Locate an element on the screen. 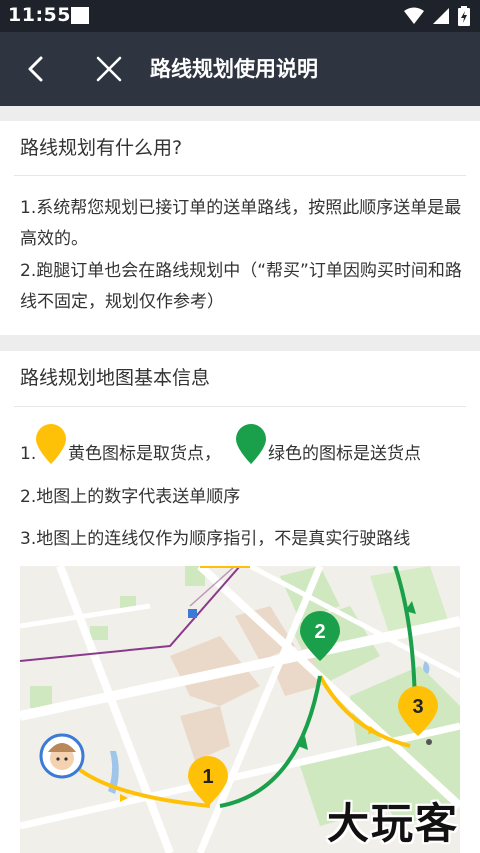 The width and height of the screenshot is (480, 853). yellow-pin-icon is located at coordinates (51, 444).